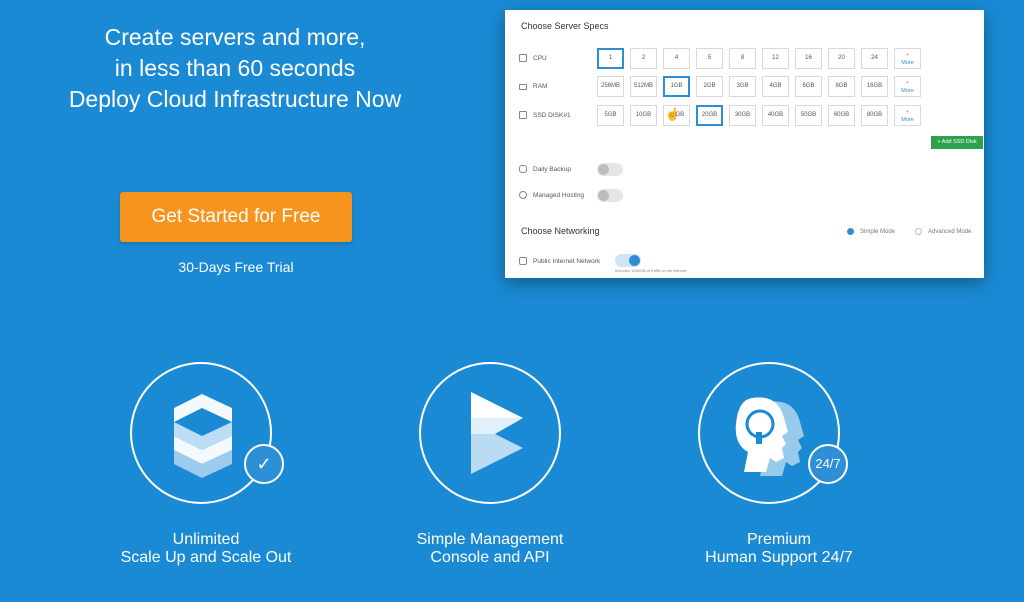  What do you see at coordinates (206, 557) in the screenshot?
I see `feature-scale-line-2: Scale Up and Scale Out` at bounding box center [206, 557].